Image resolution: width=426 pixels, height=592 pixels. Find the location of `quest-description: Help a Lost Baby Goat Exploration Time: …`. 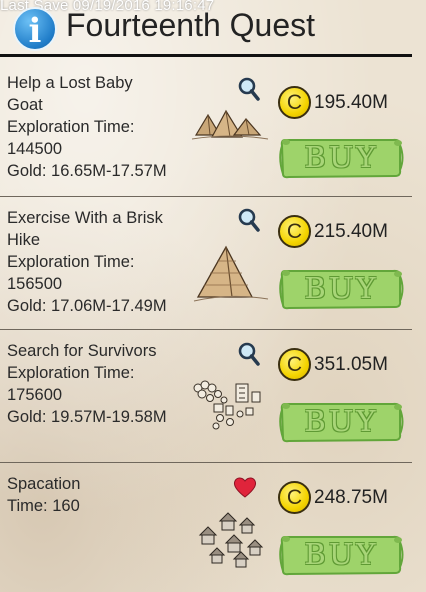

quest-description: Help a Lost Baby Goat Exploration Time: … is located at coordinates (102, 127).